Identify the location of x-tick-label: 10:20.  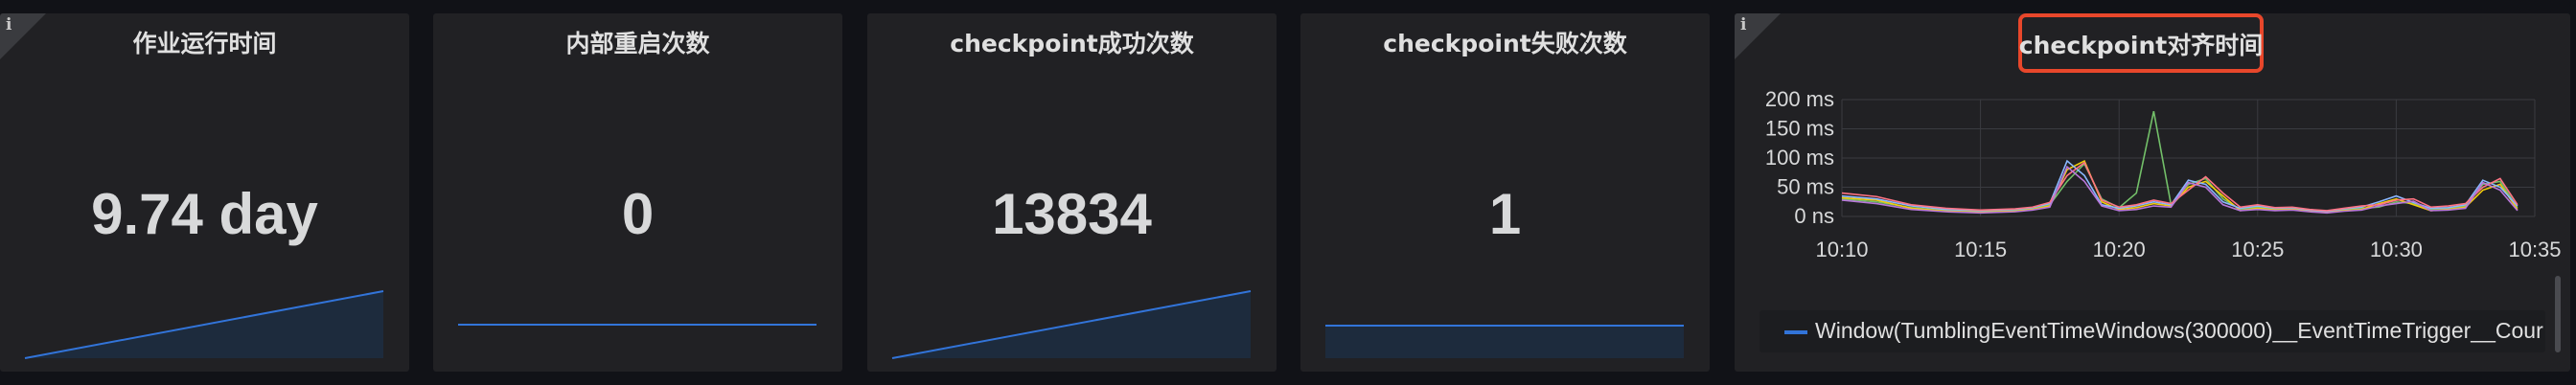
(2119, 249).